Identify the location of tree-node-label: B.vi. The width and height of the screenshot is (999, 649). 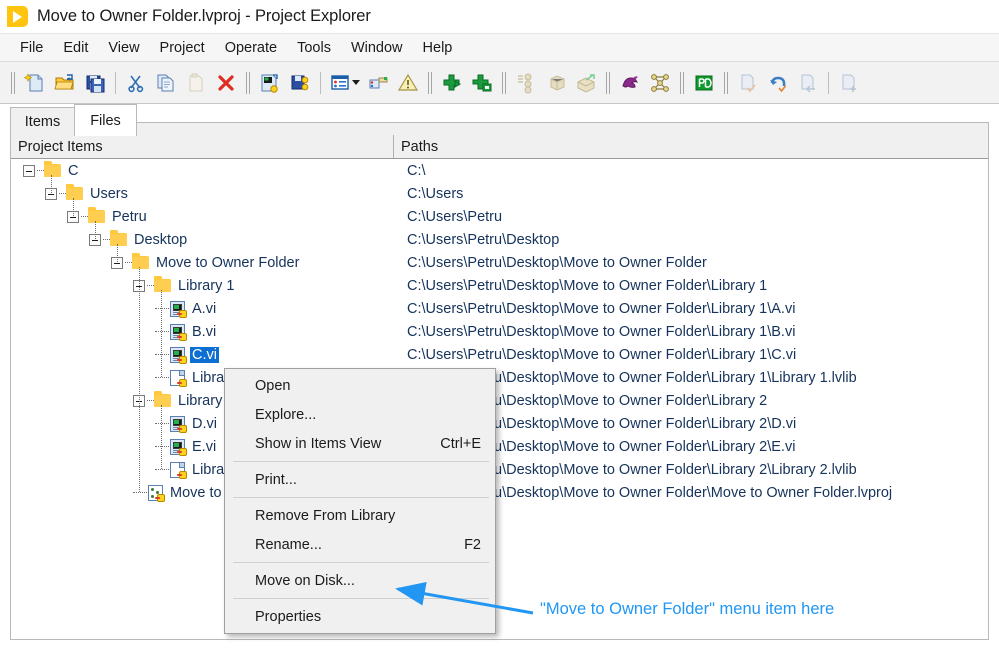
(204, 332).